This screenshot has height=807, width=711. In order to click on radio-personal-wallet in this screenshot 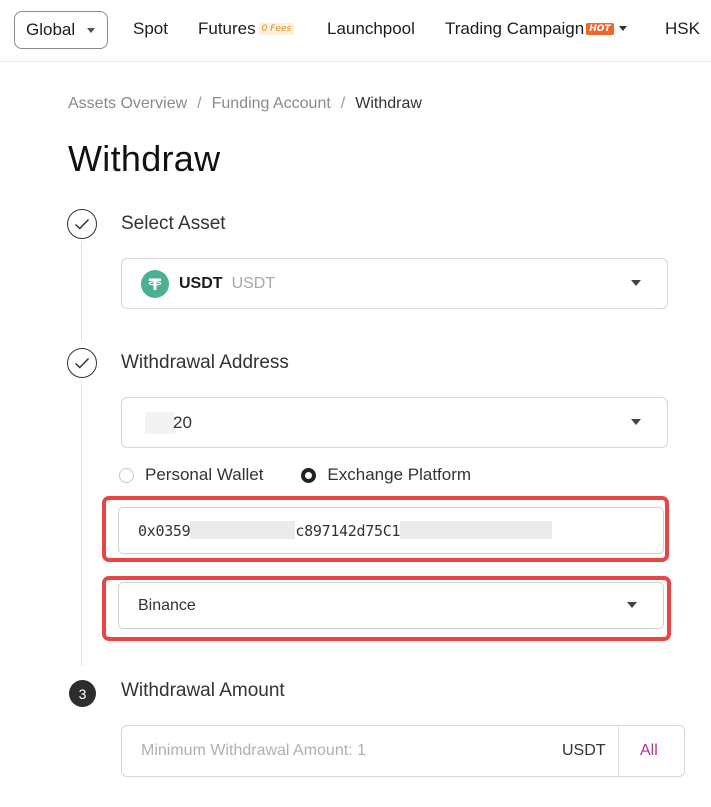, I will do `click(126, 475)`.